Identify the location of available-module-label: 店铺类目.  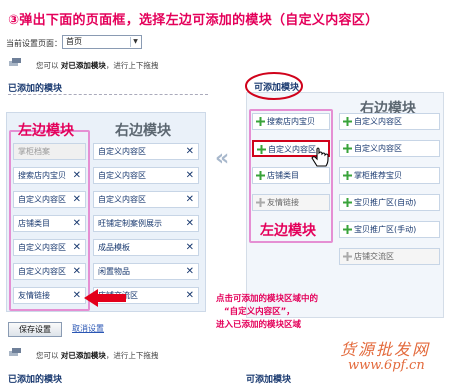
(283, 175).